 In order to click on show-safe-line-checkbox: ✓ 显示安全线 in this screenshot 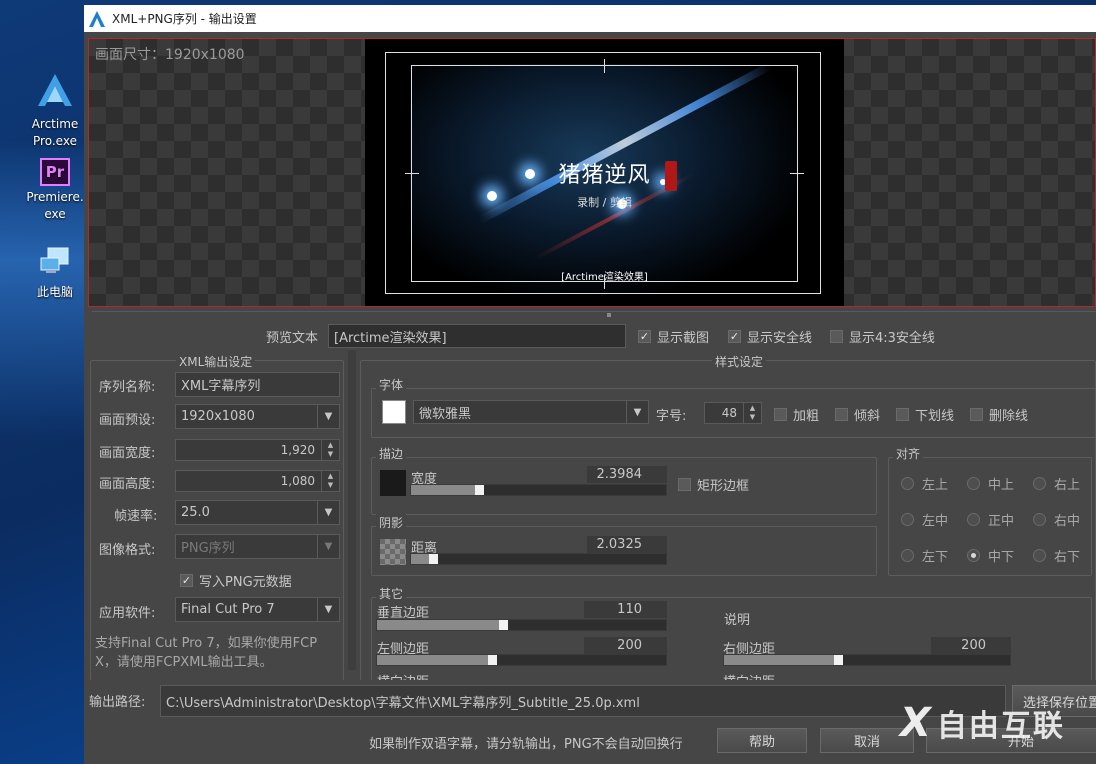, I will do `click(770, 336)`.